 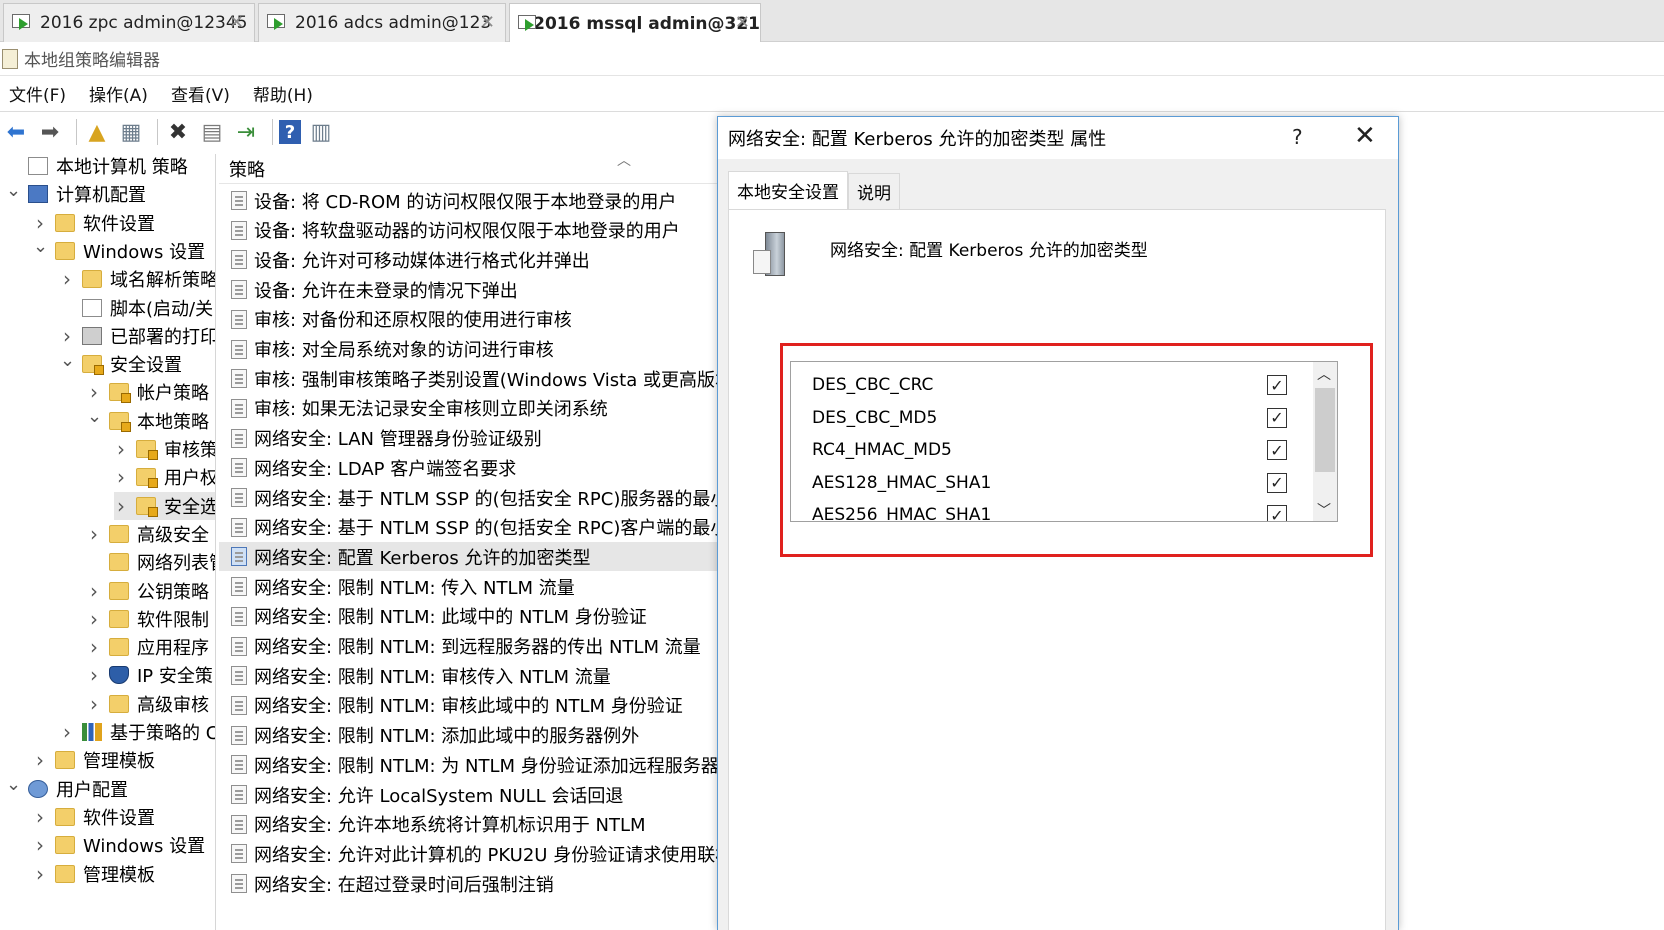 What do you see at coordinates (148, 392) in the screenshot?
I see `tree-item: › 帐户策略` at bounding box center [148, 392].